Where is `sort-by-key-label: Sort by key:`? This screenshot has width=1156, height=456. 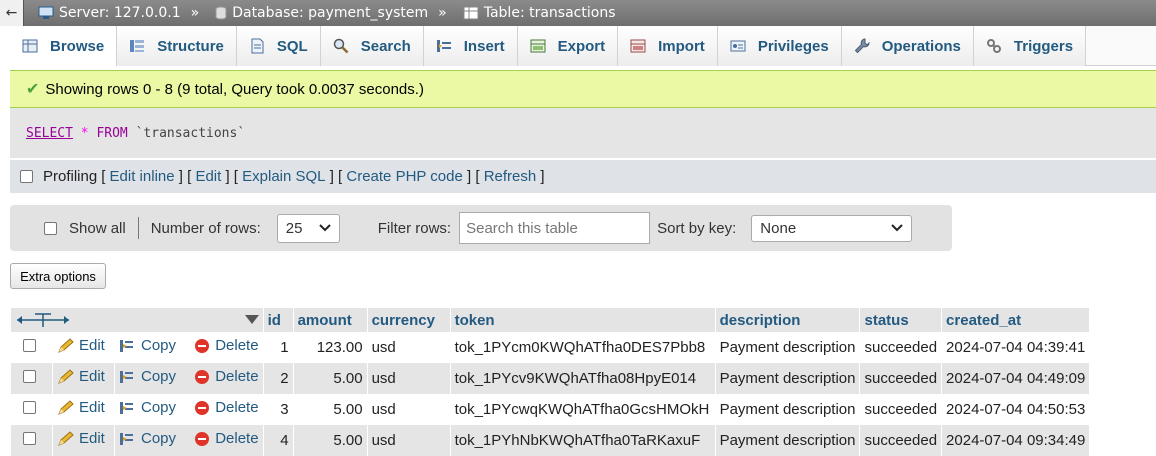
sort-by-key-label: Sort by key: is located at coordinates (697, 228).